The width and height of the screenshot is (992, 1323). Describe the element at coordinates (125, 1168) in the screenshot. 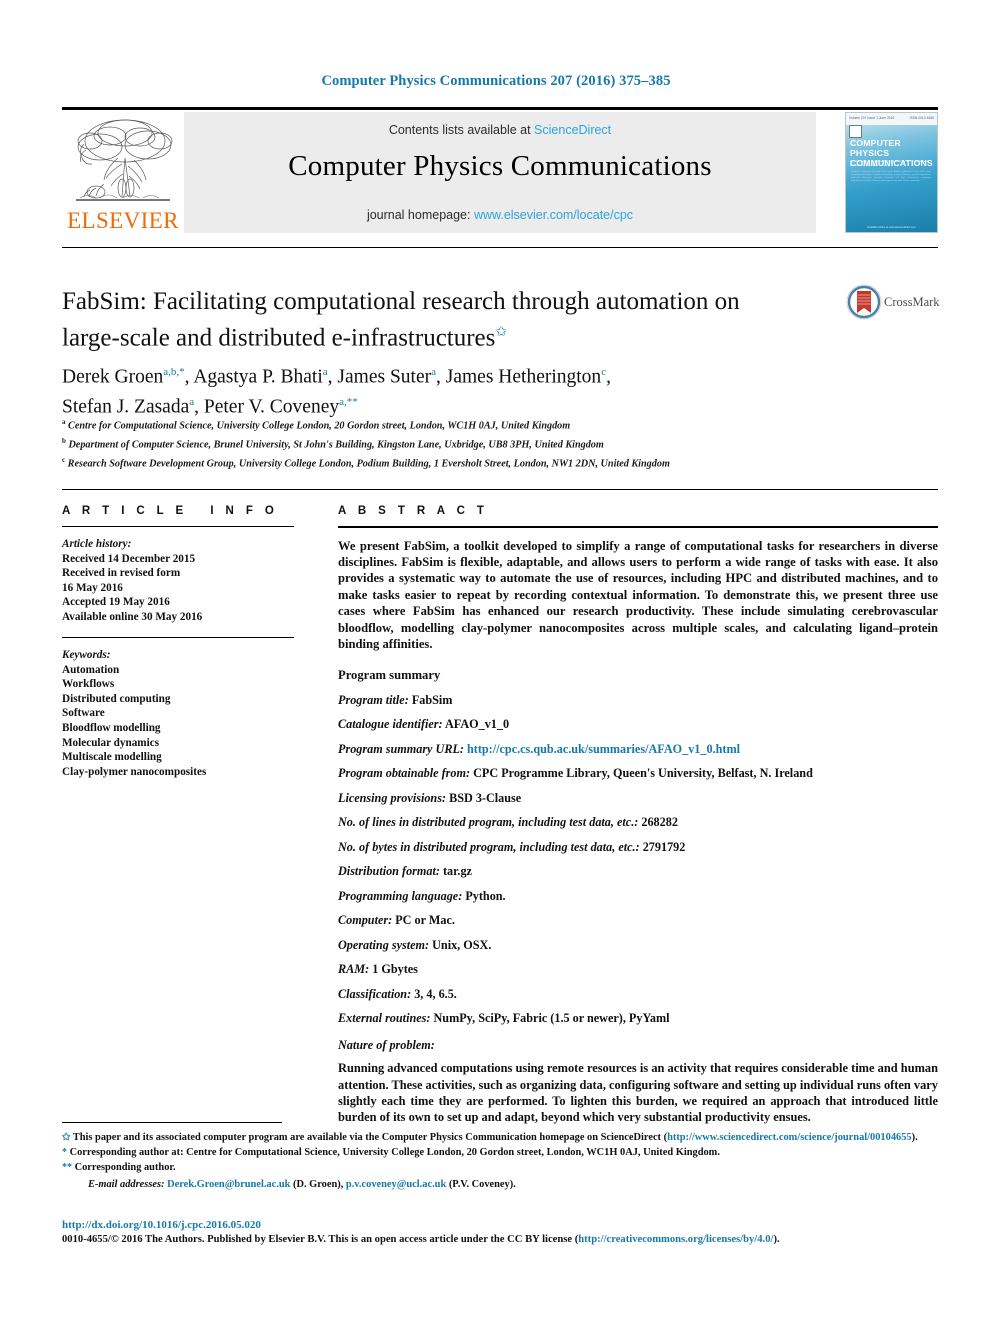

I see `corr2-text: Corresponding author.` at that location.